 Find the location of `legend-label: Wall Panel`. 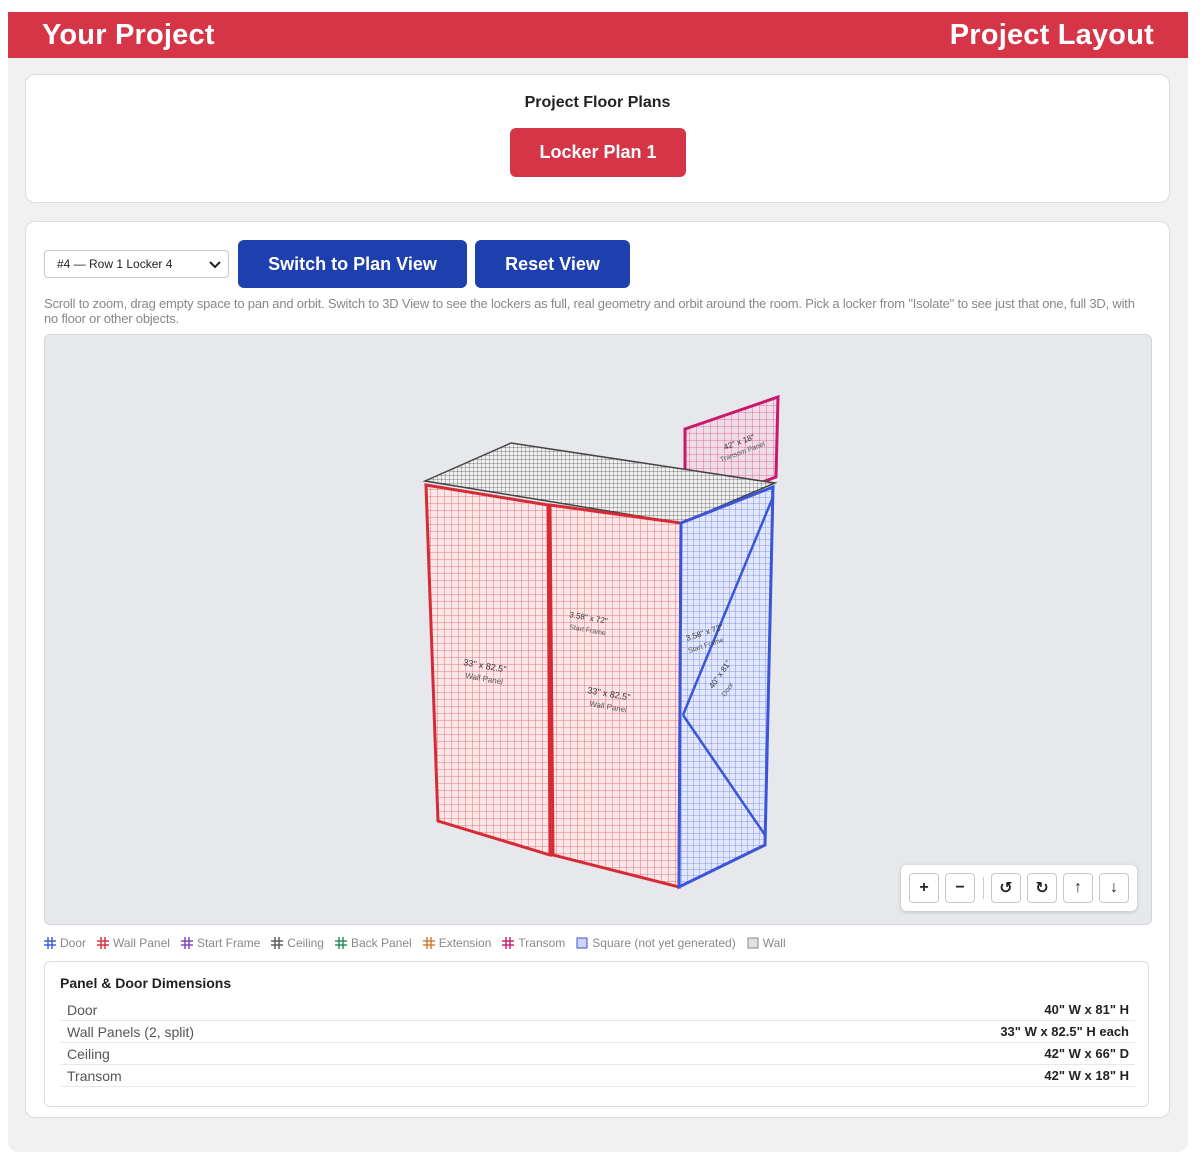

legend-label: Wall Panel is located at coordinates (141, 943).